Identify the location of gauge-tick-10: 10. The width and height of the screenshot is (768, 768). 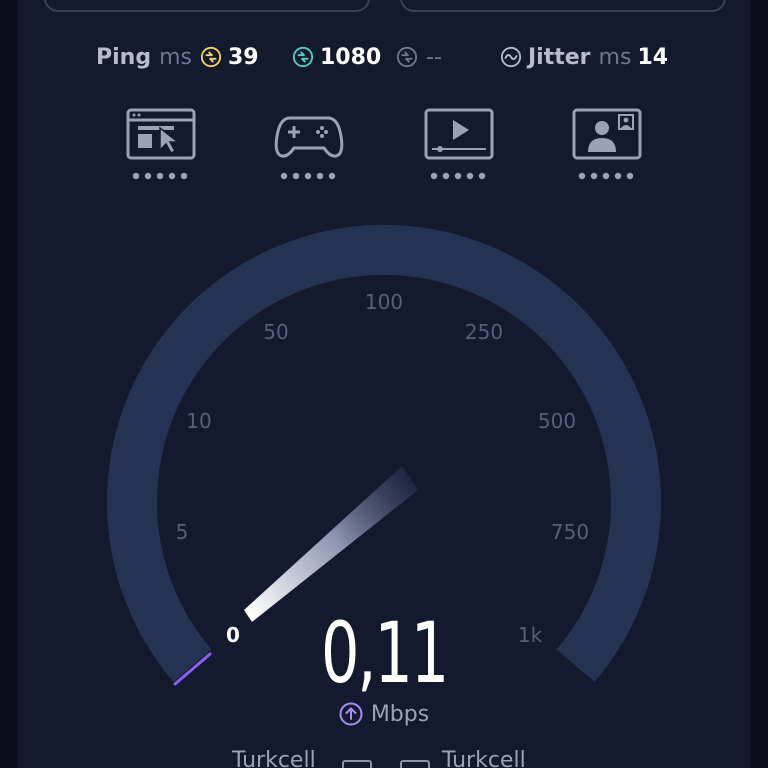
(198, 421).